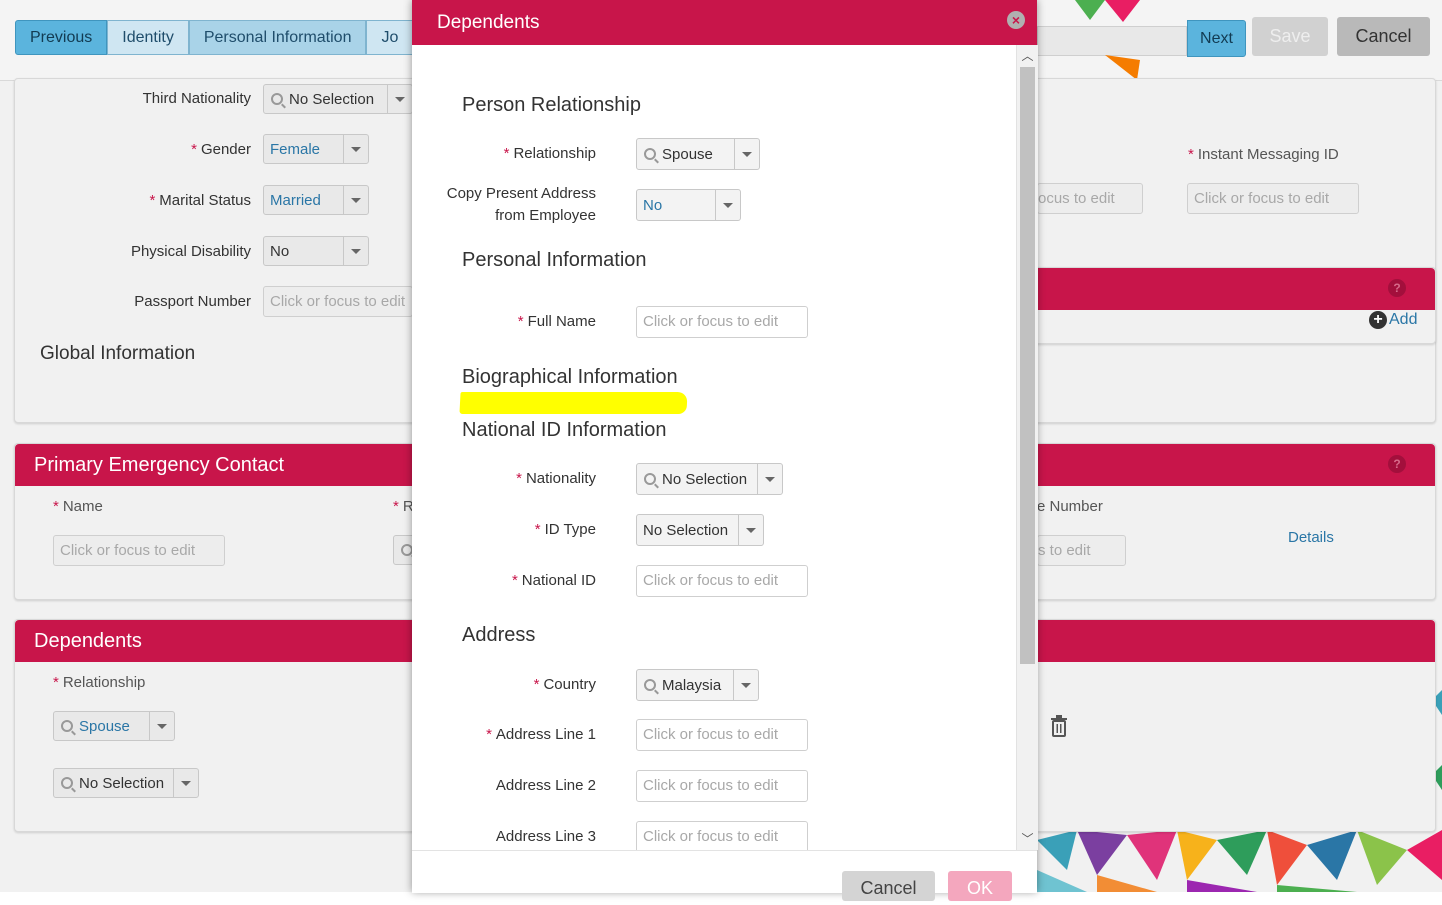  What do you see at coordinates (724, 22) in the screenshot?
I see `dialog-header: Dependents ×` at bounding box center [724, 22].